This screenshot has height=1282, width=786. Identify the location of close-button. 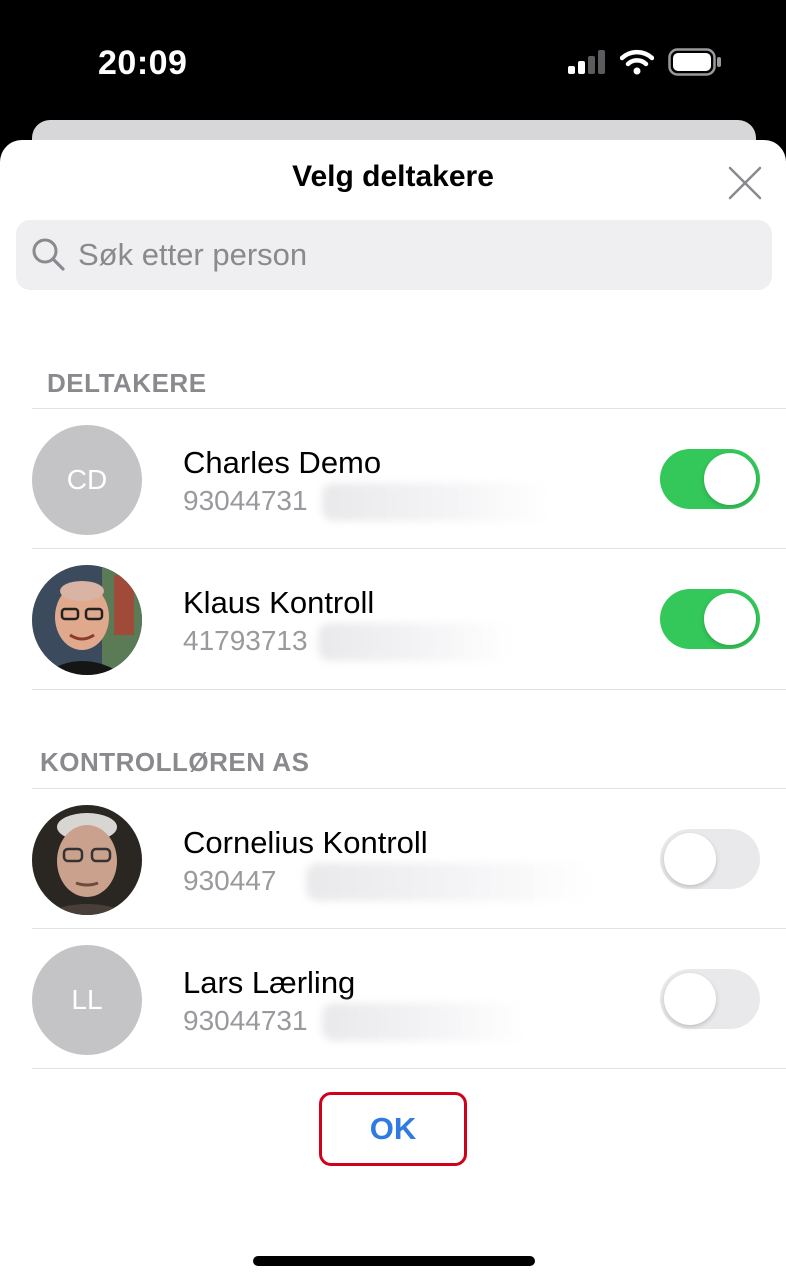
(745, 185).